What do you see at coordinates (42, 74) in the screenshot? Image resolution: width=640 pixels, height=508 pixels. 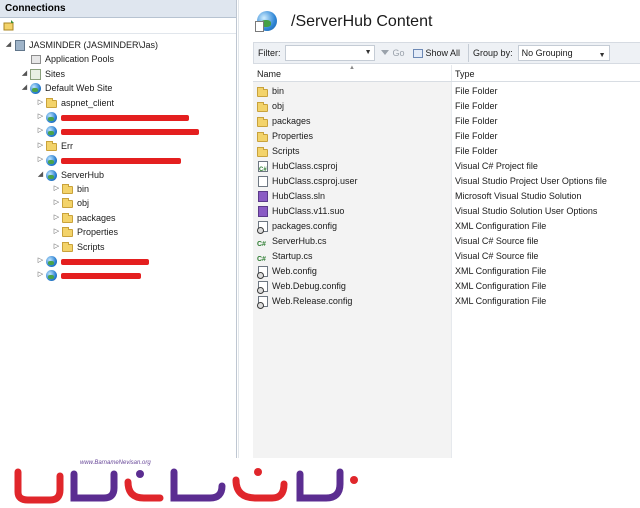 I see `tree-node: ◢ Sites` at bounding box center [42, 74].